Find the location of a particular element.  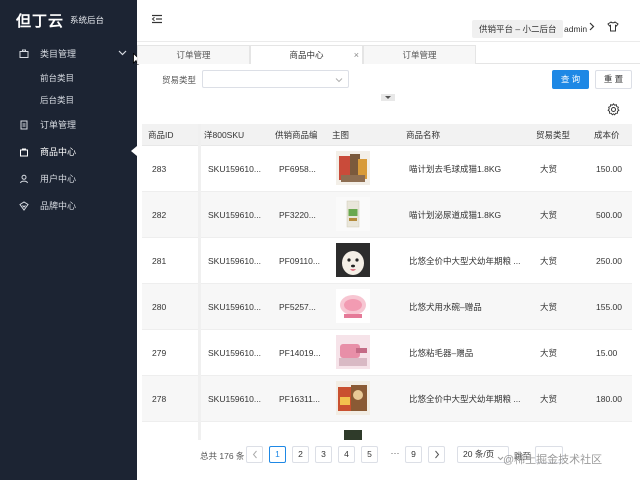

table-header: 商品ID 洋800SKU 供销商品编 主图 商品名称 贸易类型 成本价 is located at coordinates (387, 135).